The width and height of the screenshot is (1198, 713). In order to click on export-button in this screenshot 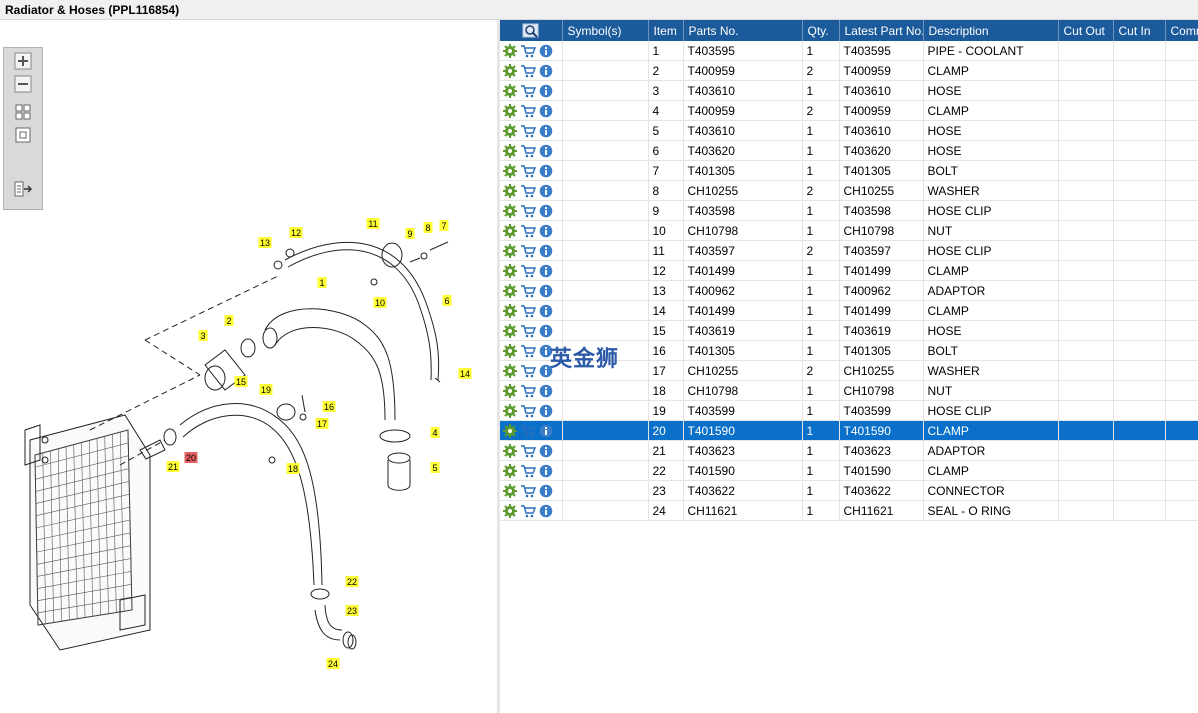, I will do `click(23, 189)`.